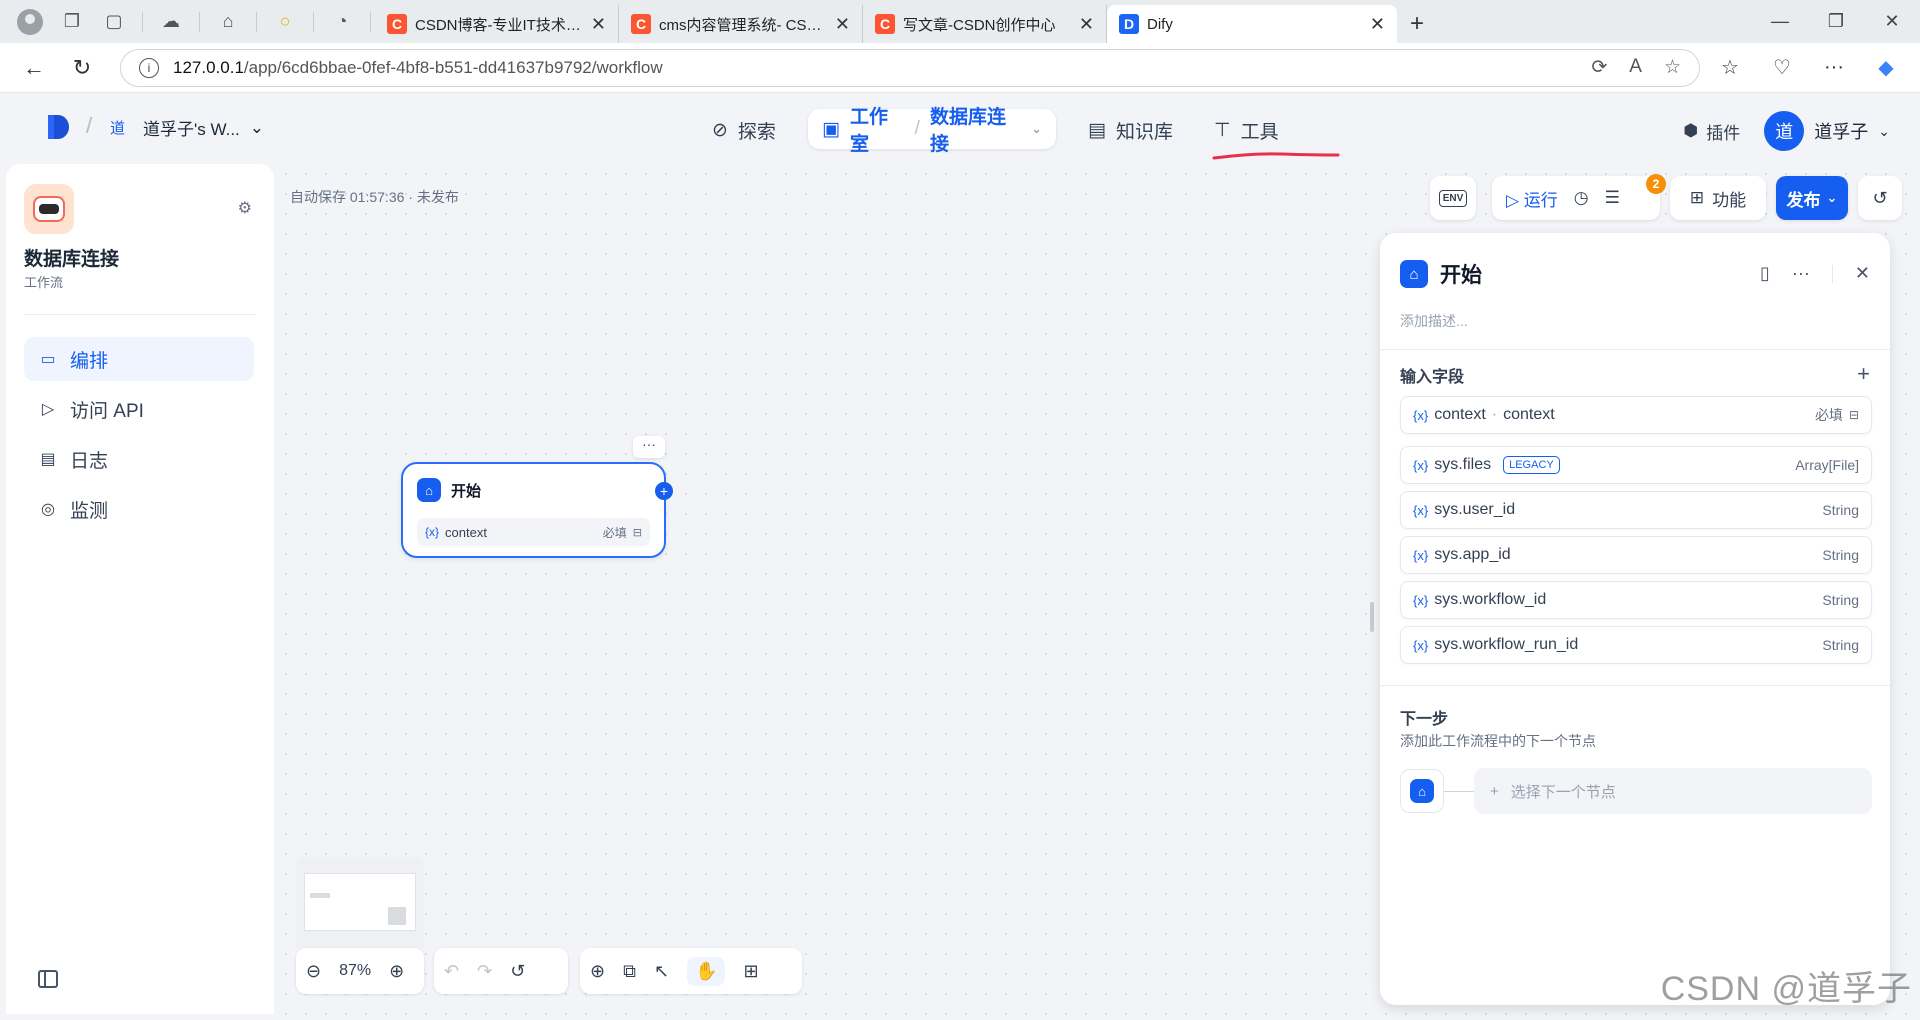 The width and height of the screenshot is (1920, 1020). What do you see at coordinates (975, 129) in the screenshot?
I see `current-app-selector: 数据库连接` at bounding box center [975, 129].